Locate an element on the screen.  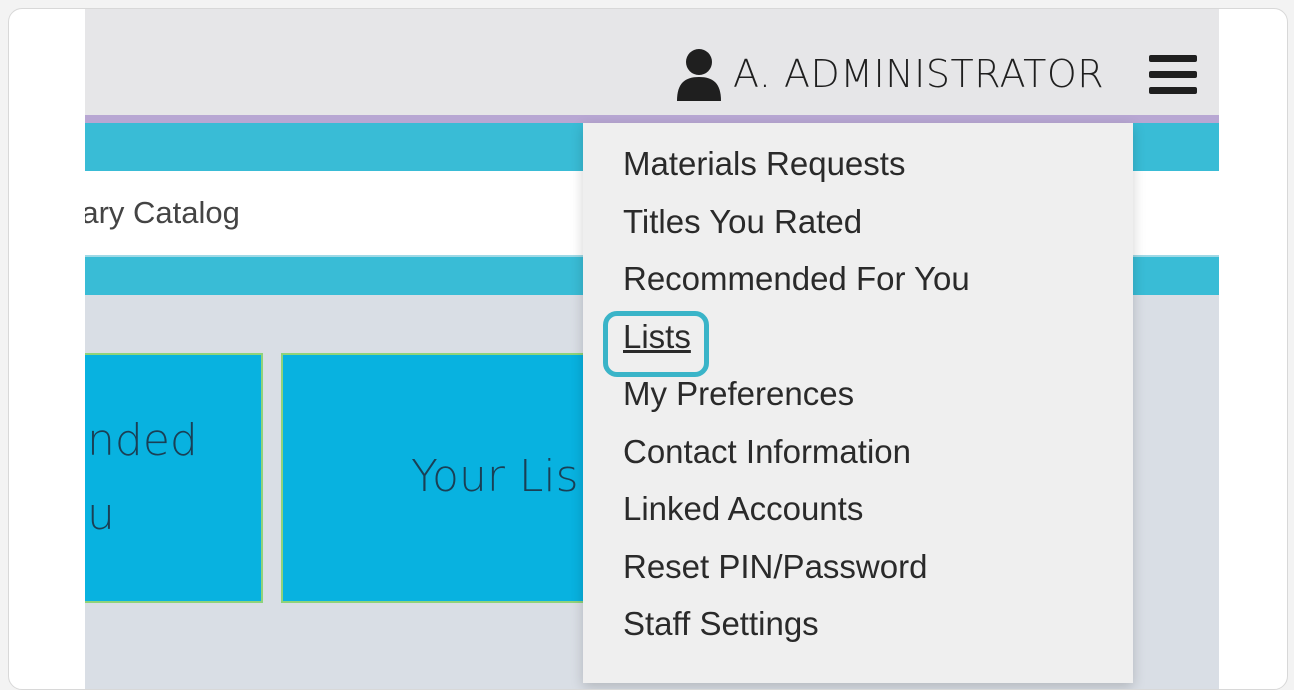
tile-recommended-line2: u is located at coordinates (101, 514).